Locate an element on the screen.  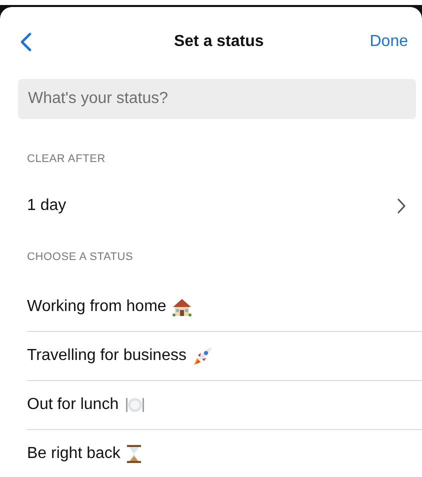
section-heading: CLEAR AFTER is located at coordinates (66, 159).